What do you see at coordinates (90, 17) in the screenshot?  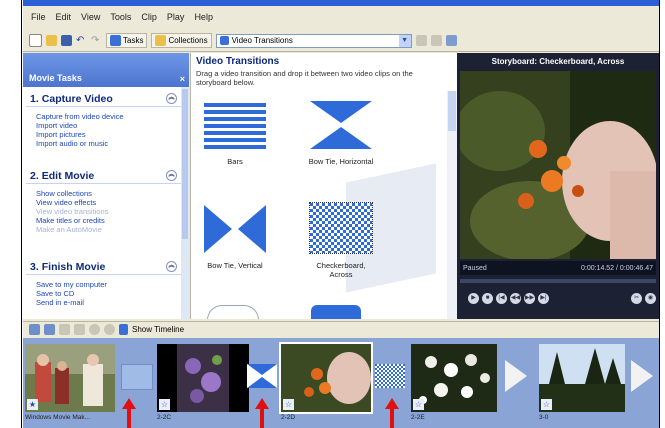 I see `menu-view: View` at bounding box center [90, 17].